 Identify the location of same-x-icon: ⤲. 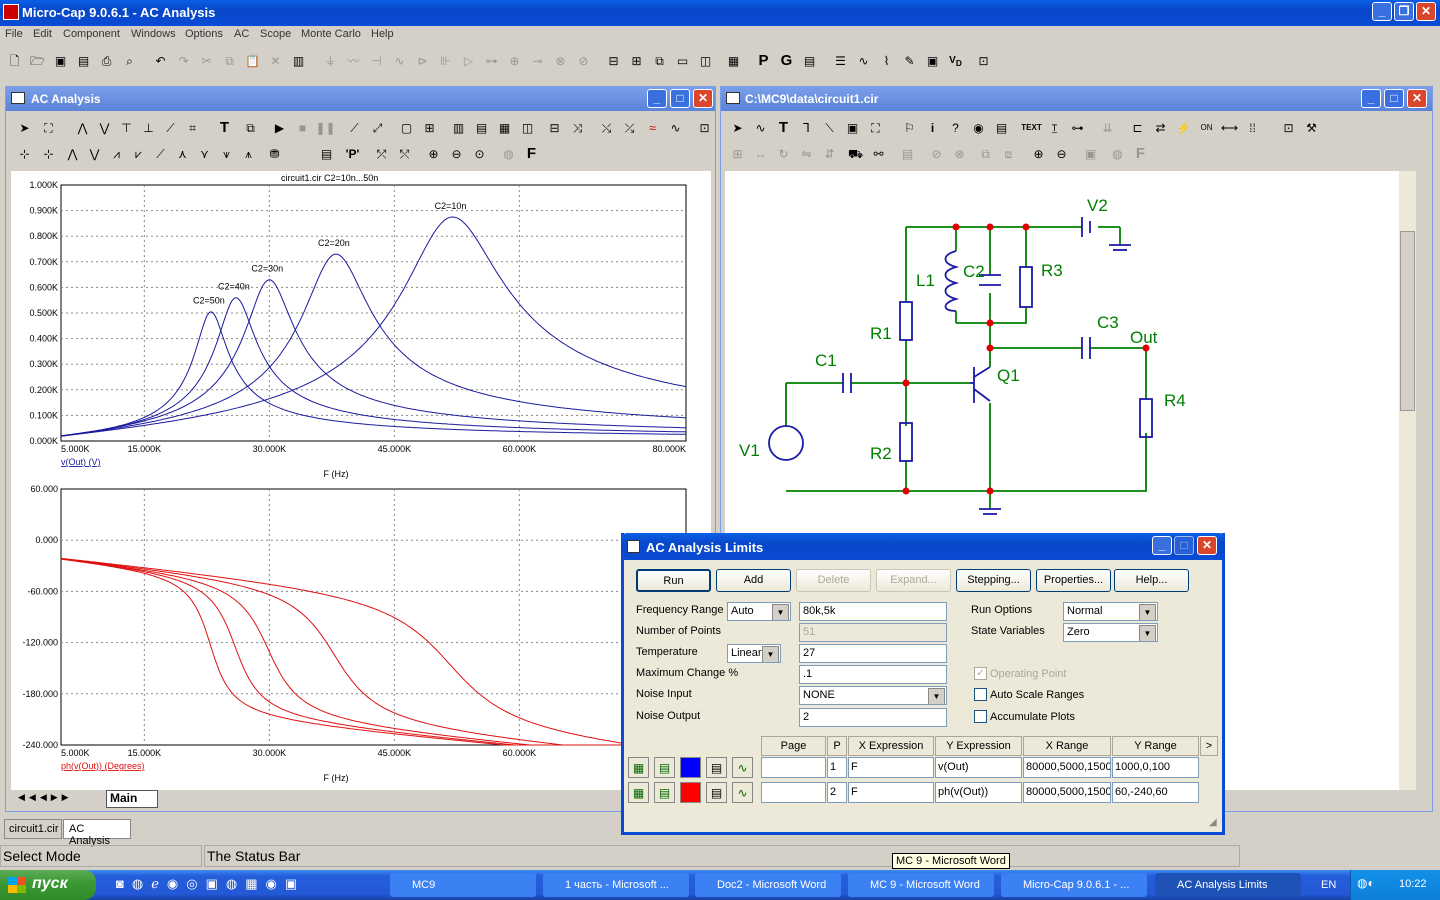
(404, 154).